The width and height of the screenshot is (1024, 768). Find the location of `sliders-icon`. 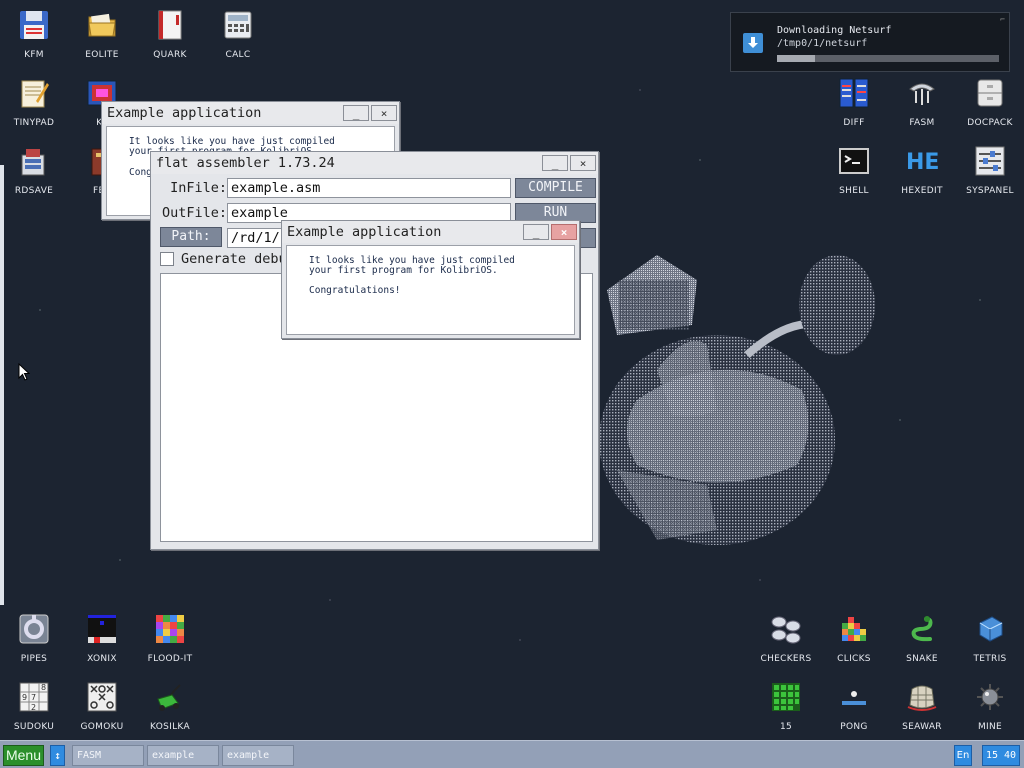

sliders-icon is located at coordinates (990, 161).